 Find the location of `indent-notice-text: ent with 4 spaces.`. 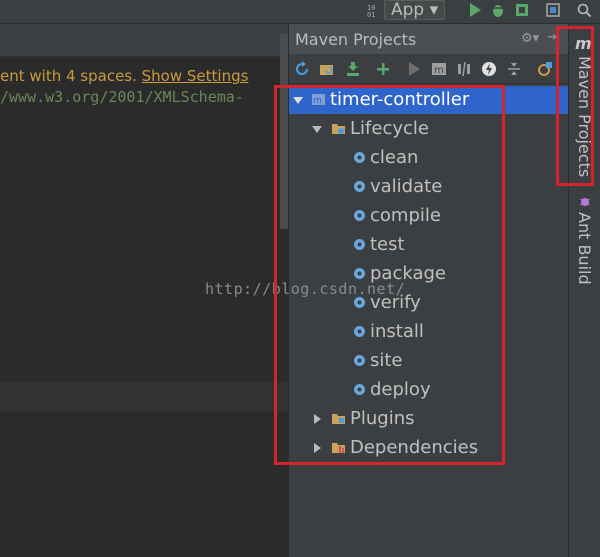

indent-notice-text: ent with 4 spaces. is located at coordinates (71, 76).